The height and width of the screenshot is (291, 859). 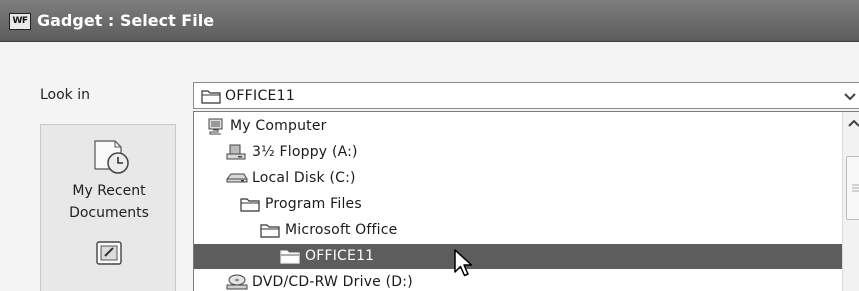 What do you see at coordinates (855, 188) in the screenshot?
I see `grip-icon` at bounding box center [855, 188].